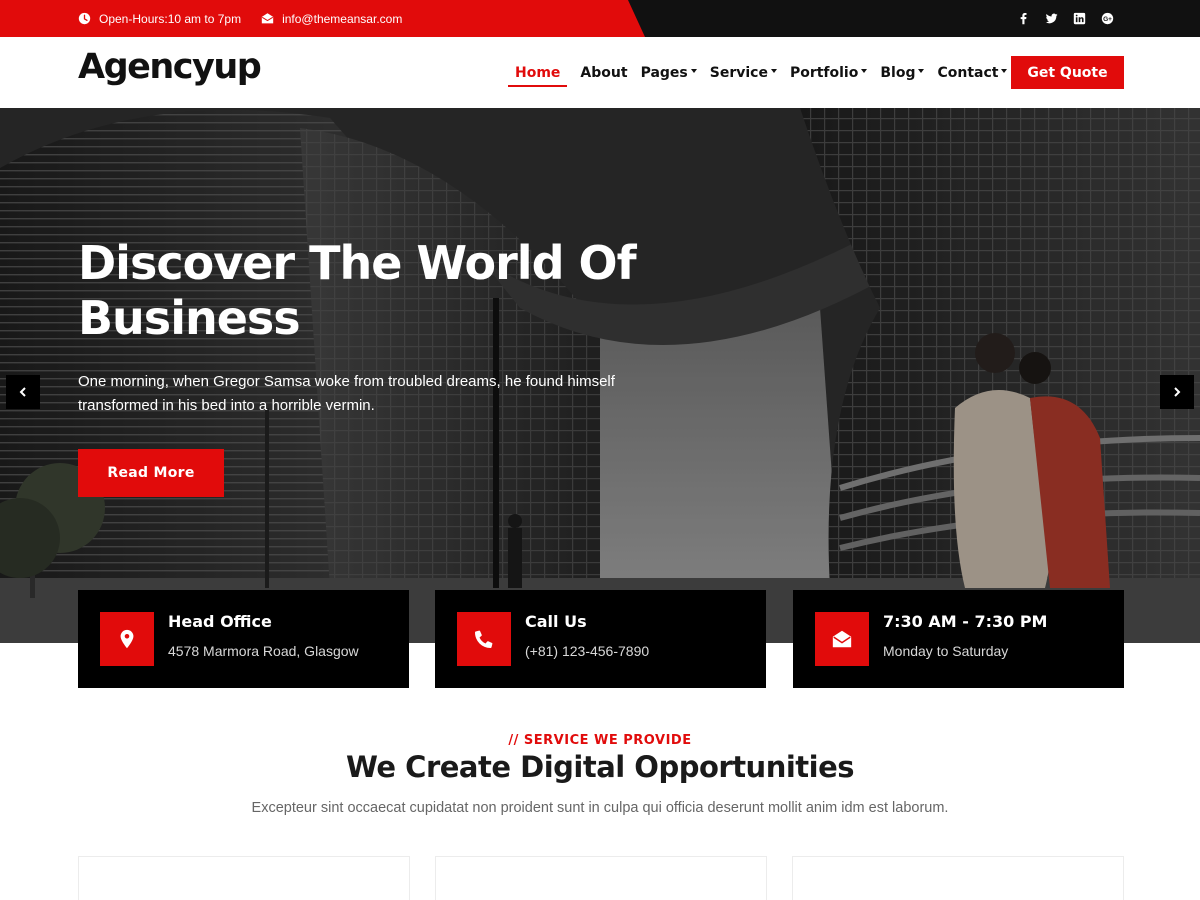  What do you see at coordinates (600, 767) in the screenshot?
I see `section-title: We Create Digital Opportunities` at bounding box center [600, 767].